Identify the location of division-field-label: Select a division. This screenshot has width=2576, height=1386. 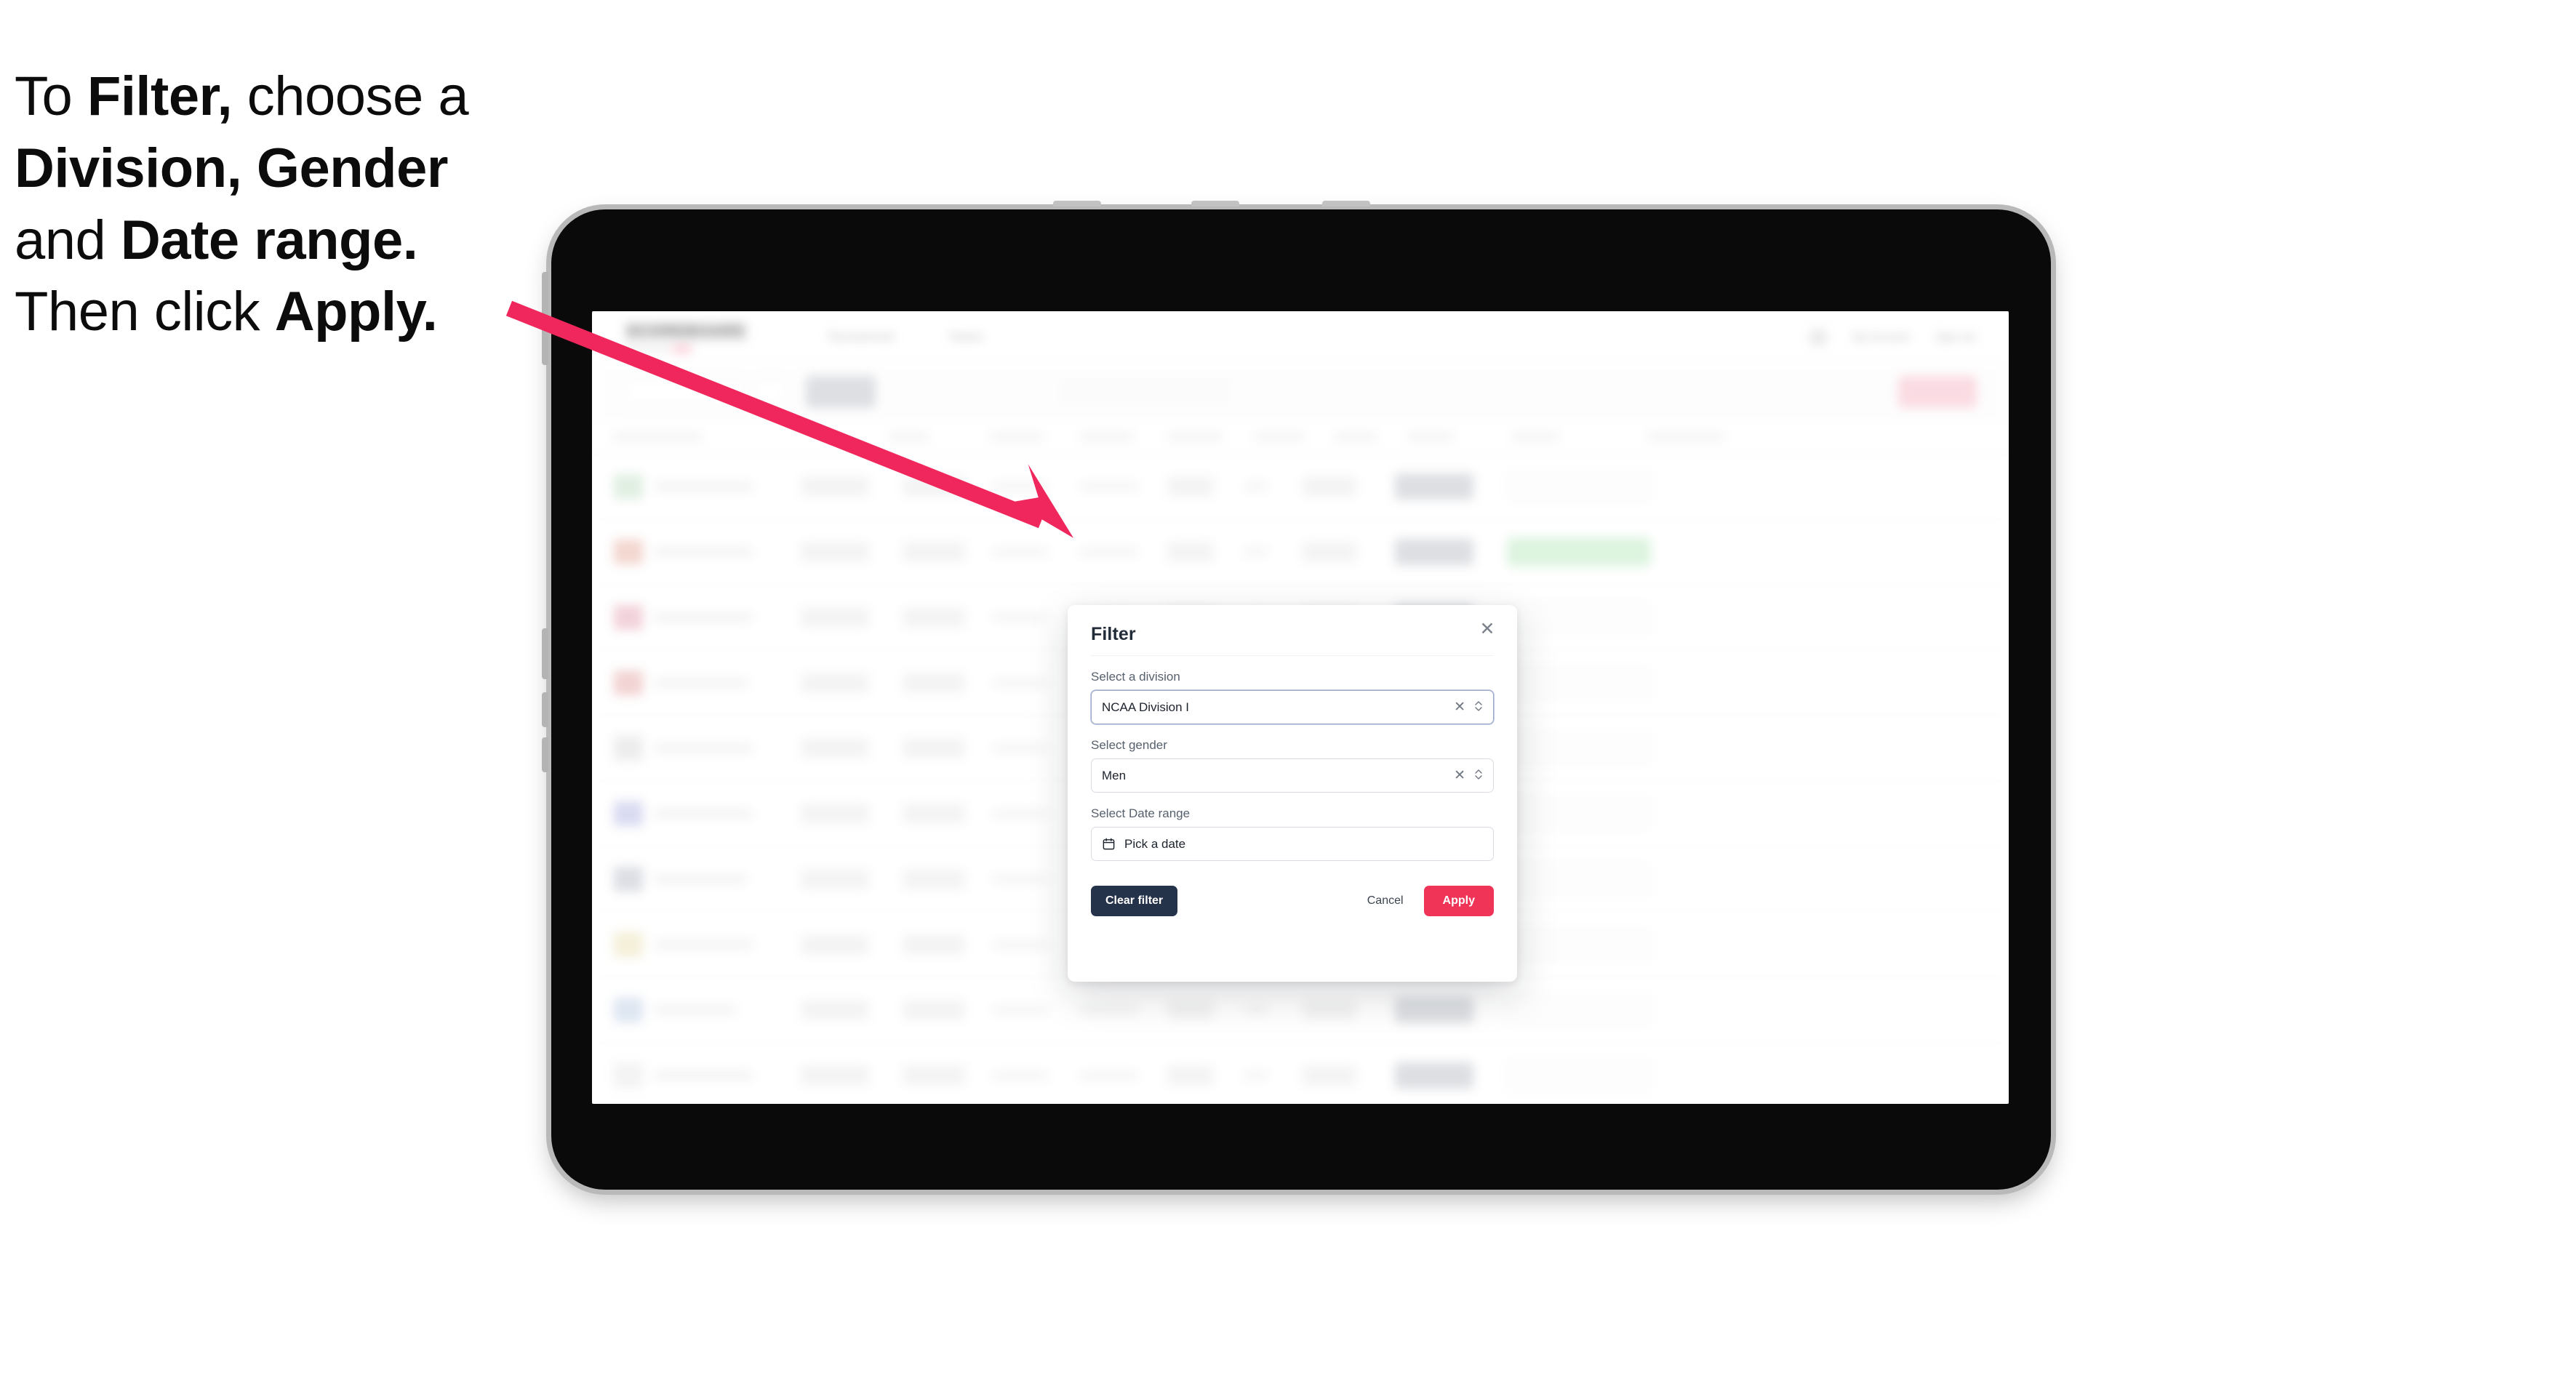
(1135, 677).